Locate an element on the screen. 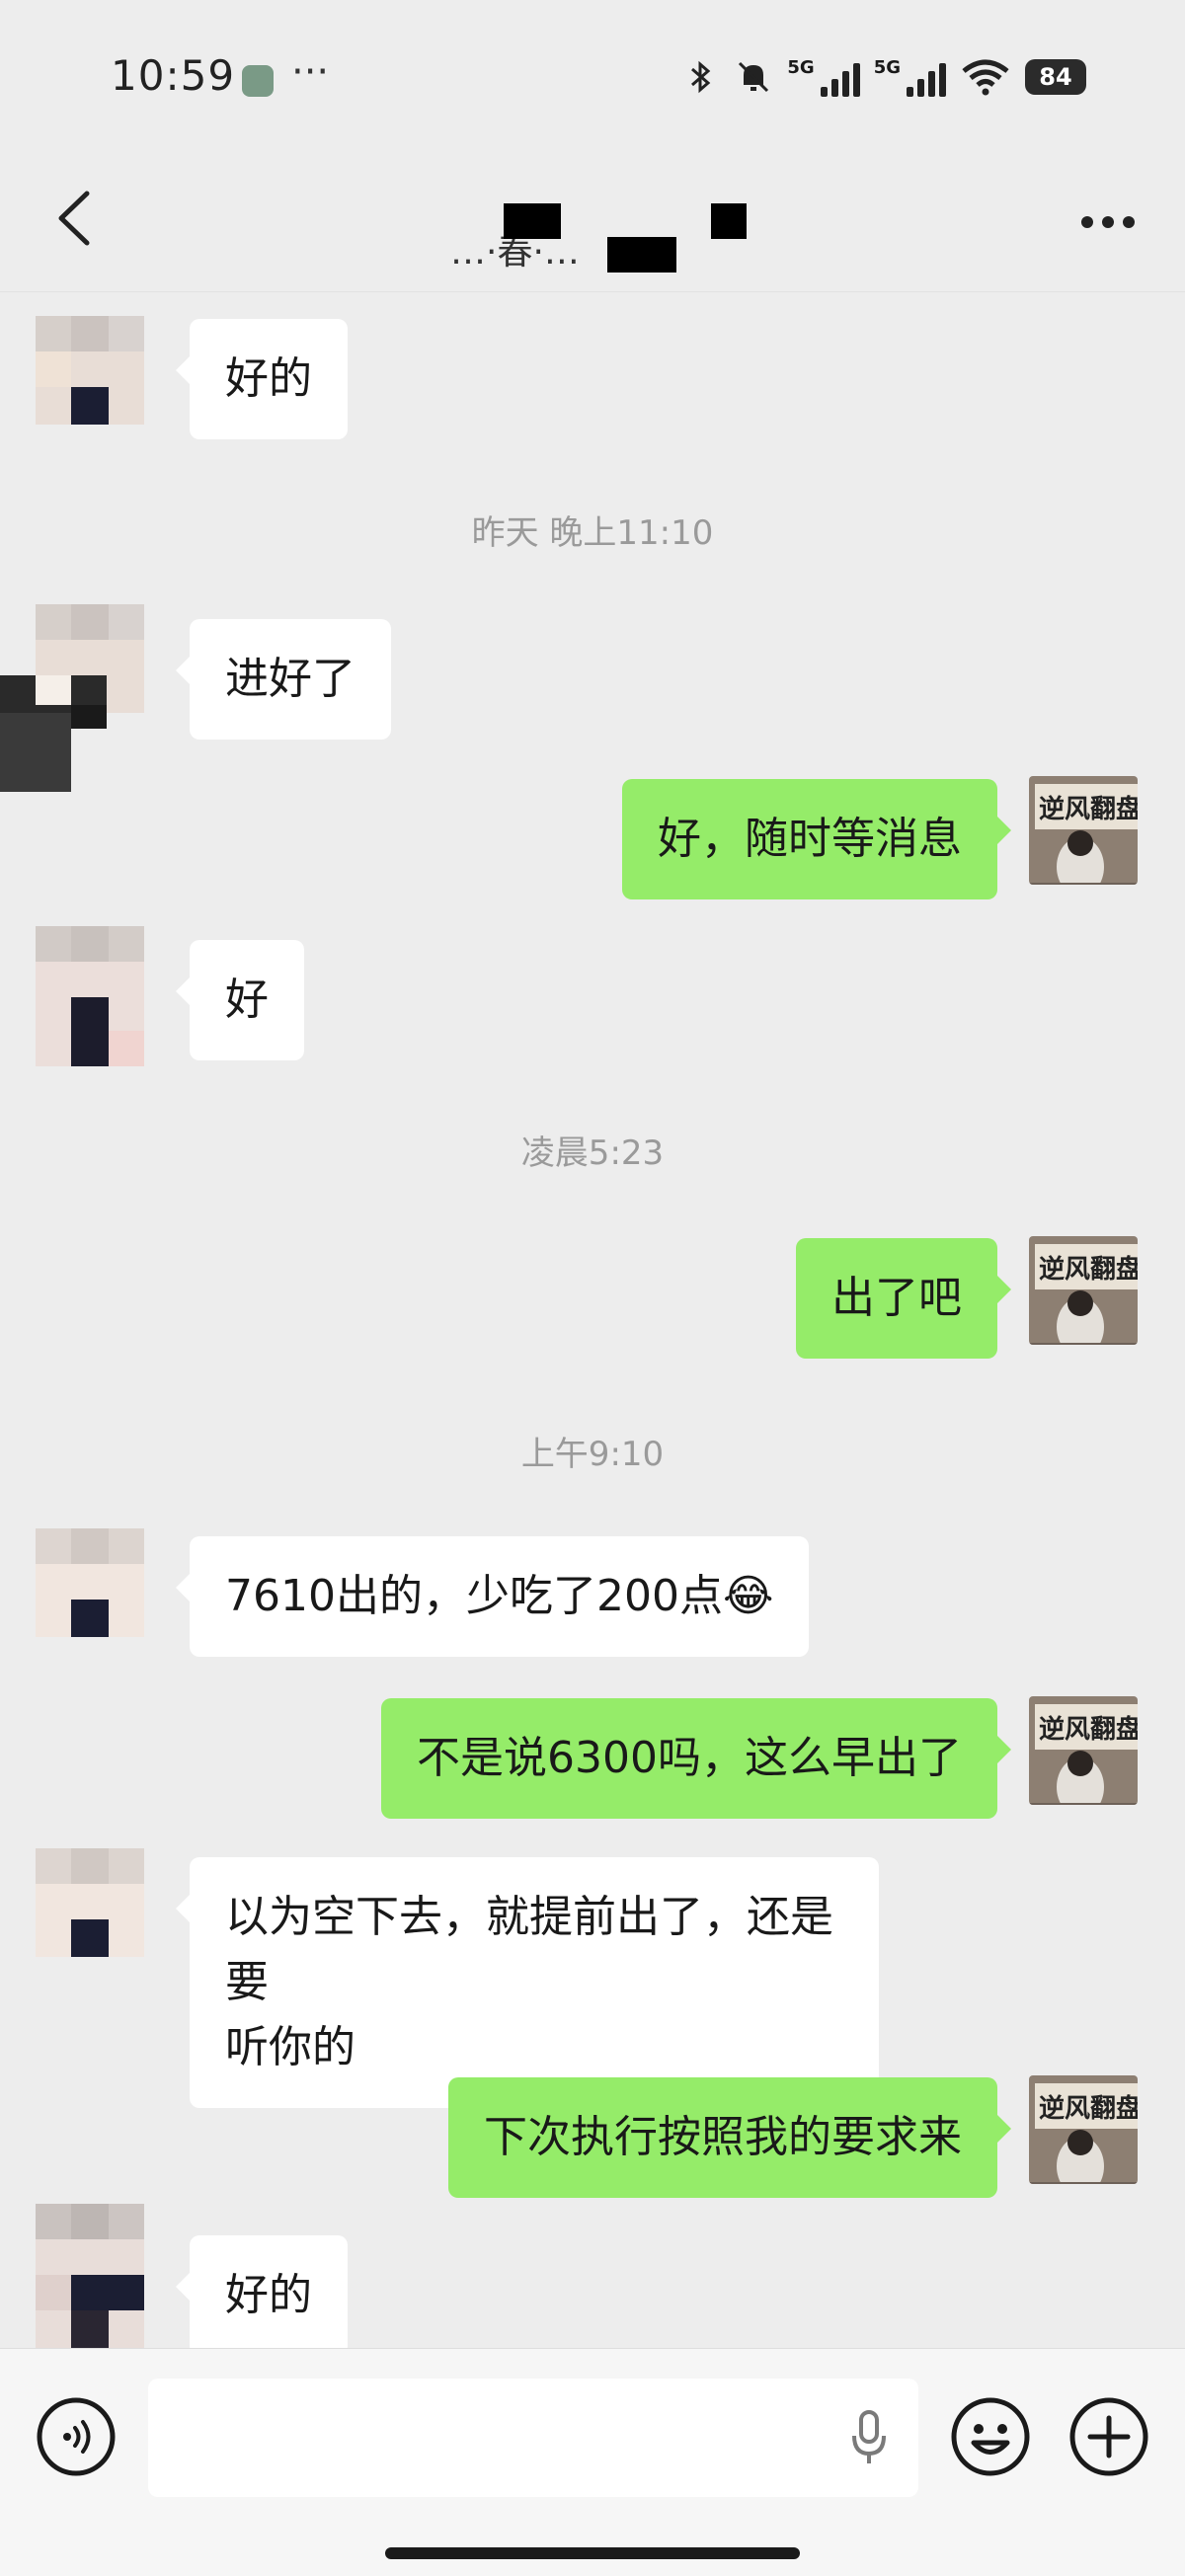  outgoing-message: 下次执行按照我的要求来 is located at coordinates (730, 2137).